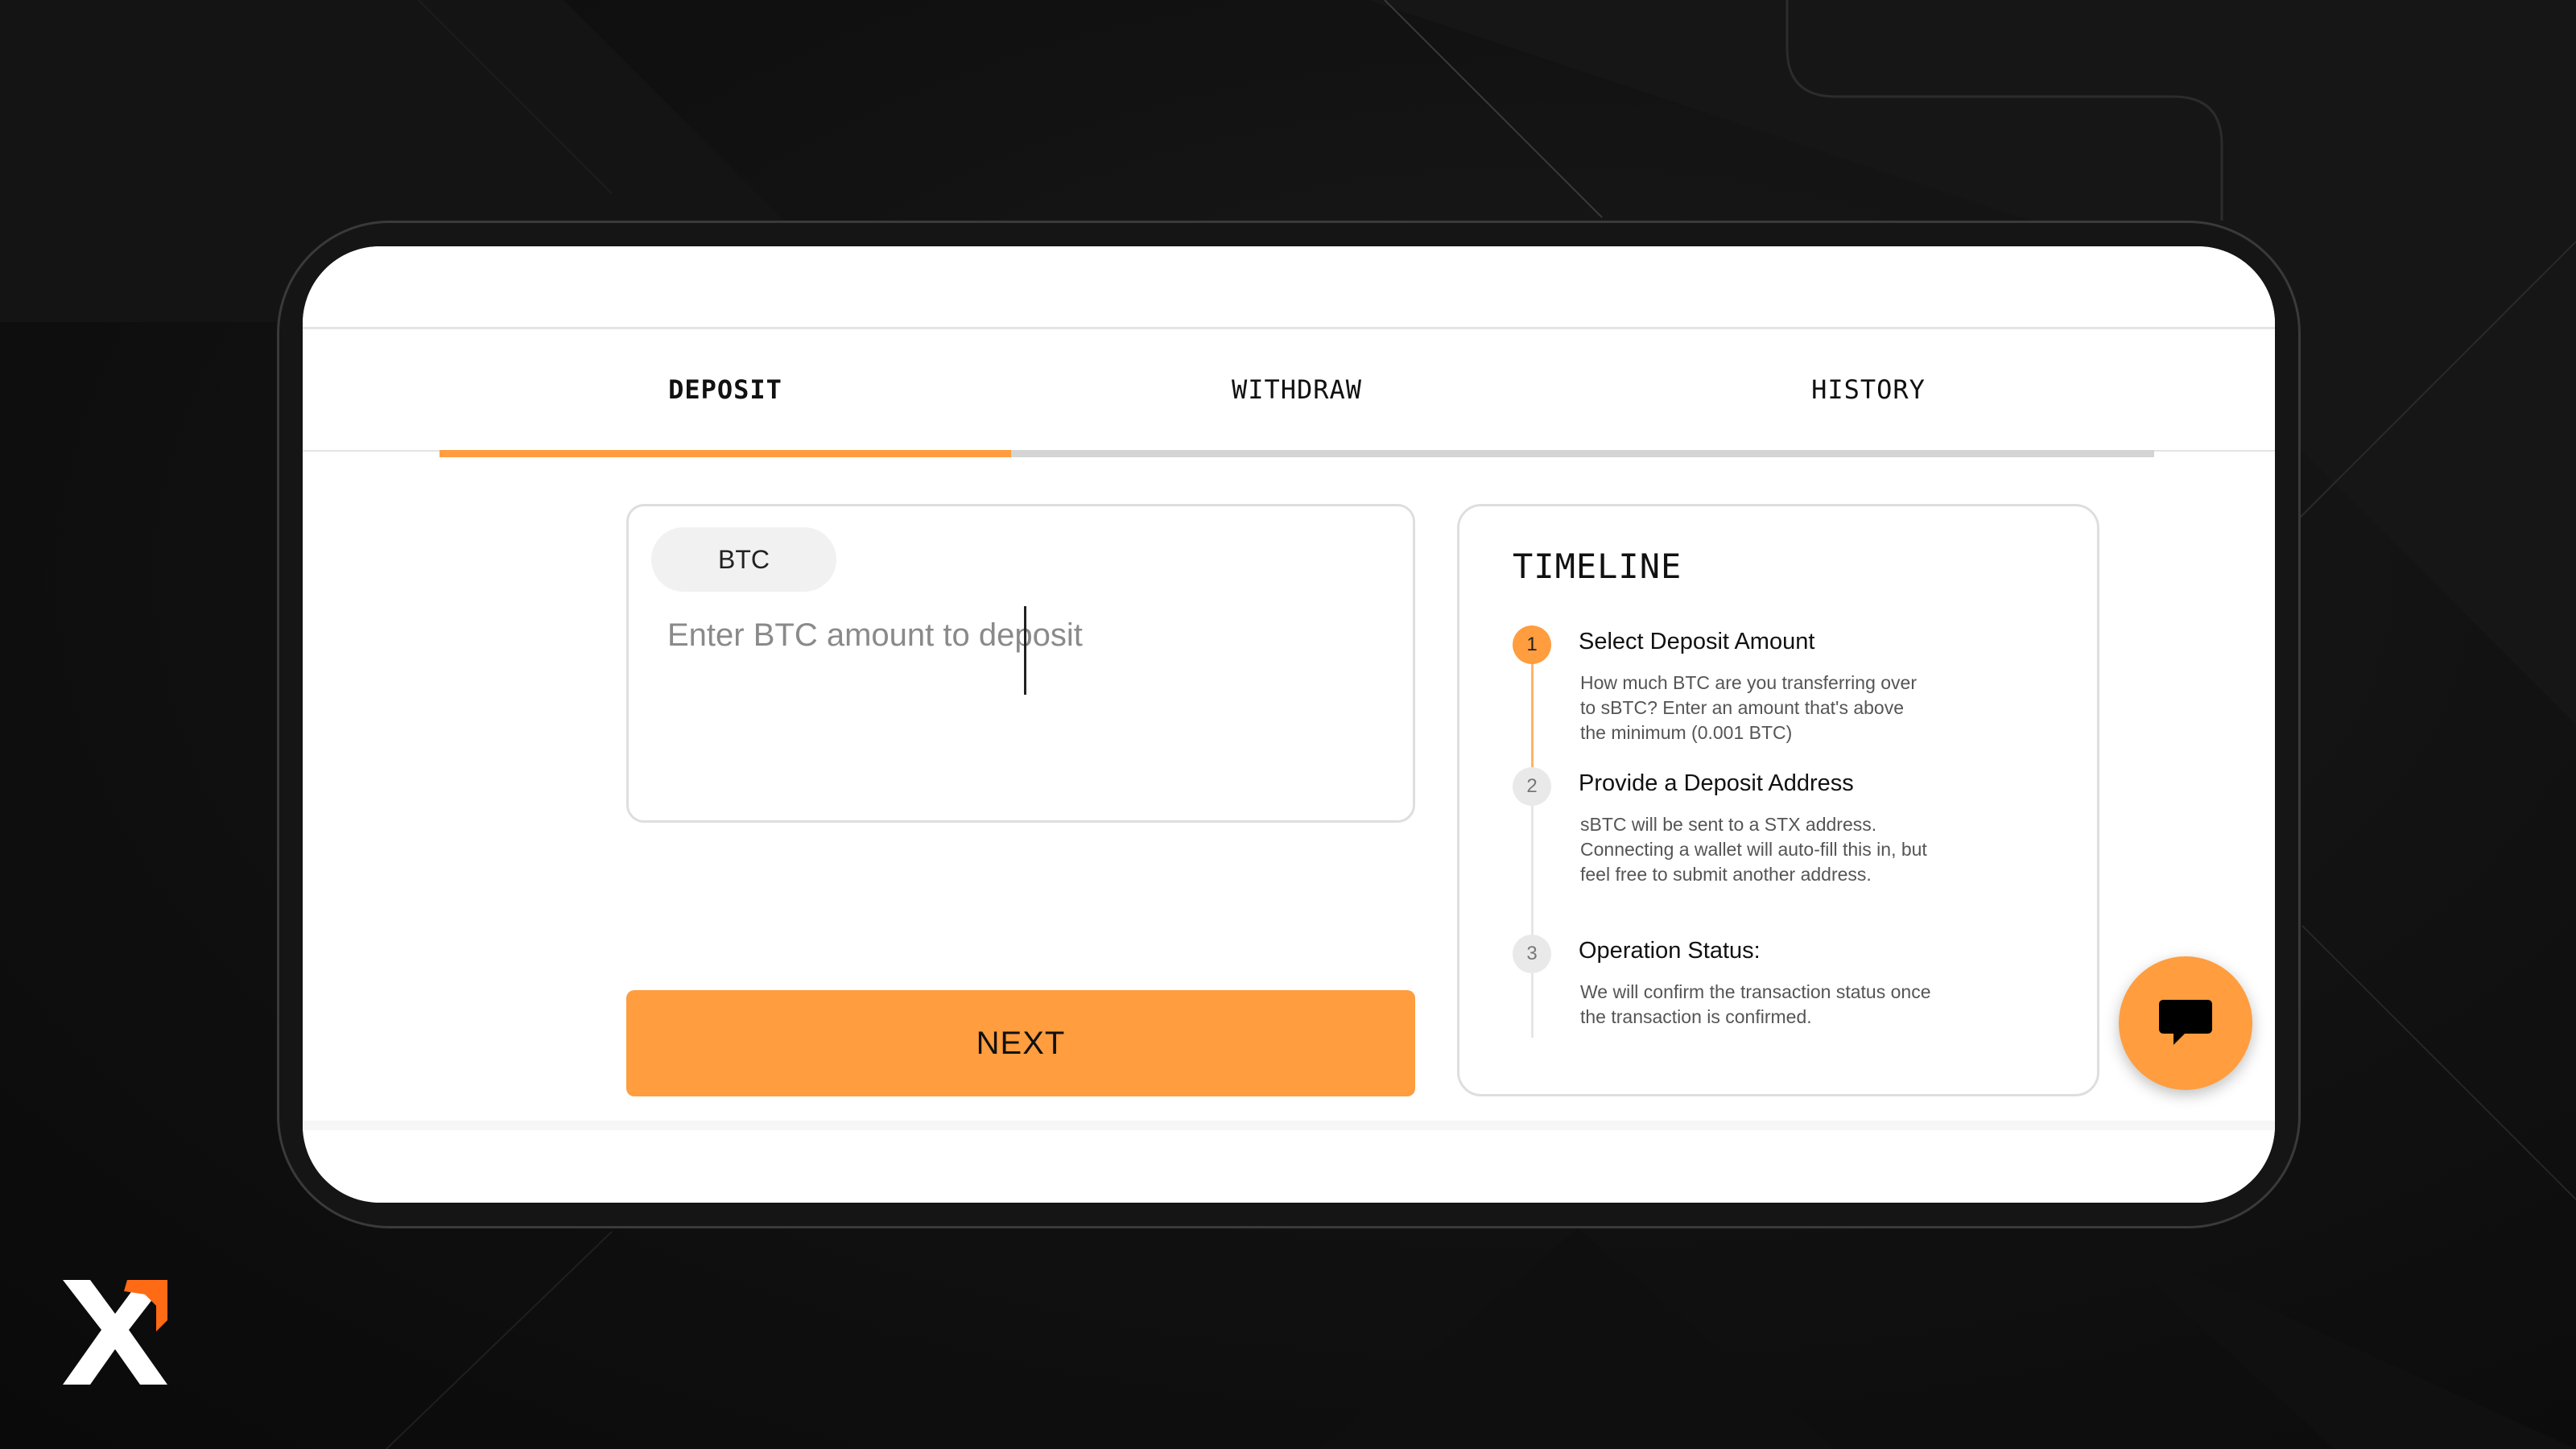  I want to click on tab-deposit: DEPOSIT, so click(725, 389).